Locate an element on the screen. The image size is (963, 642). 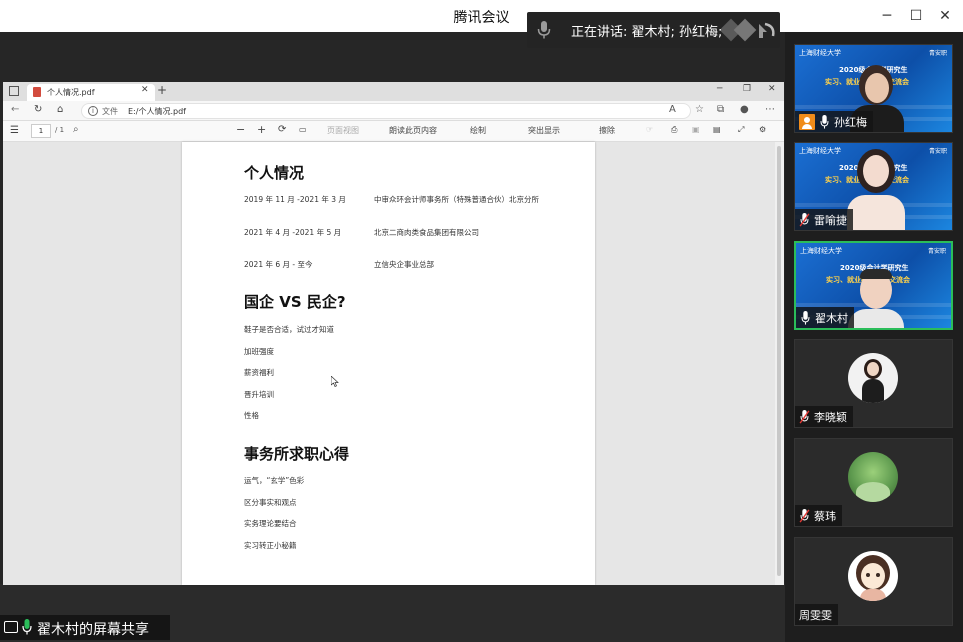
participant-name-tag: 雷喻捷 is located at coordinates (824, 219).